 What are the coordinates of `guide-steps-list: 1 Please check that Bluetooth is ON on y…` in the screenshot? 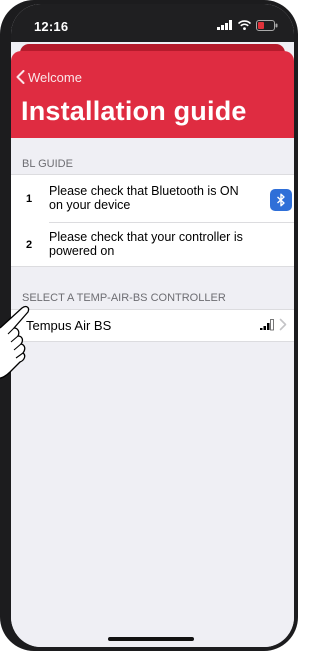 It's located at (152, 220).